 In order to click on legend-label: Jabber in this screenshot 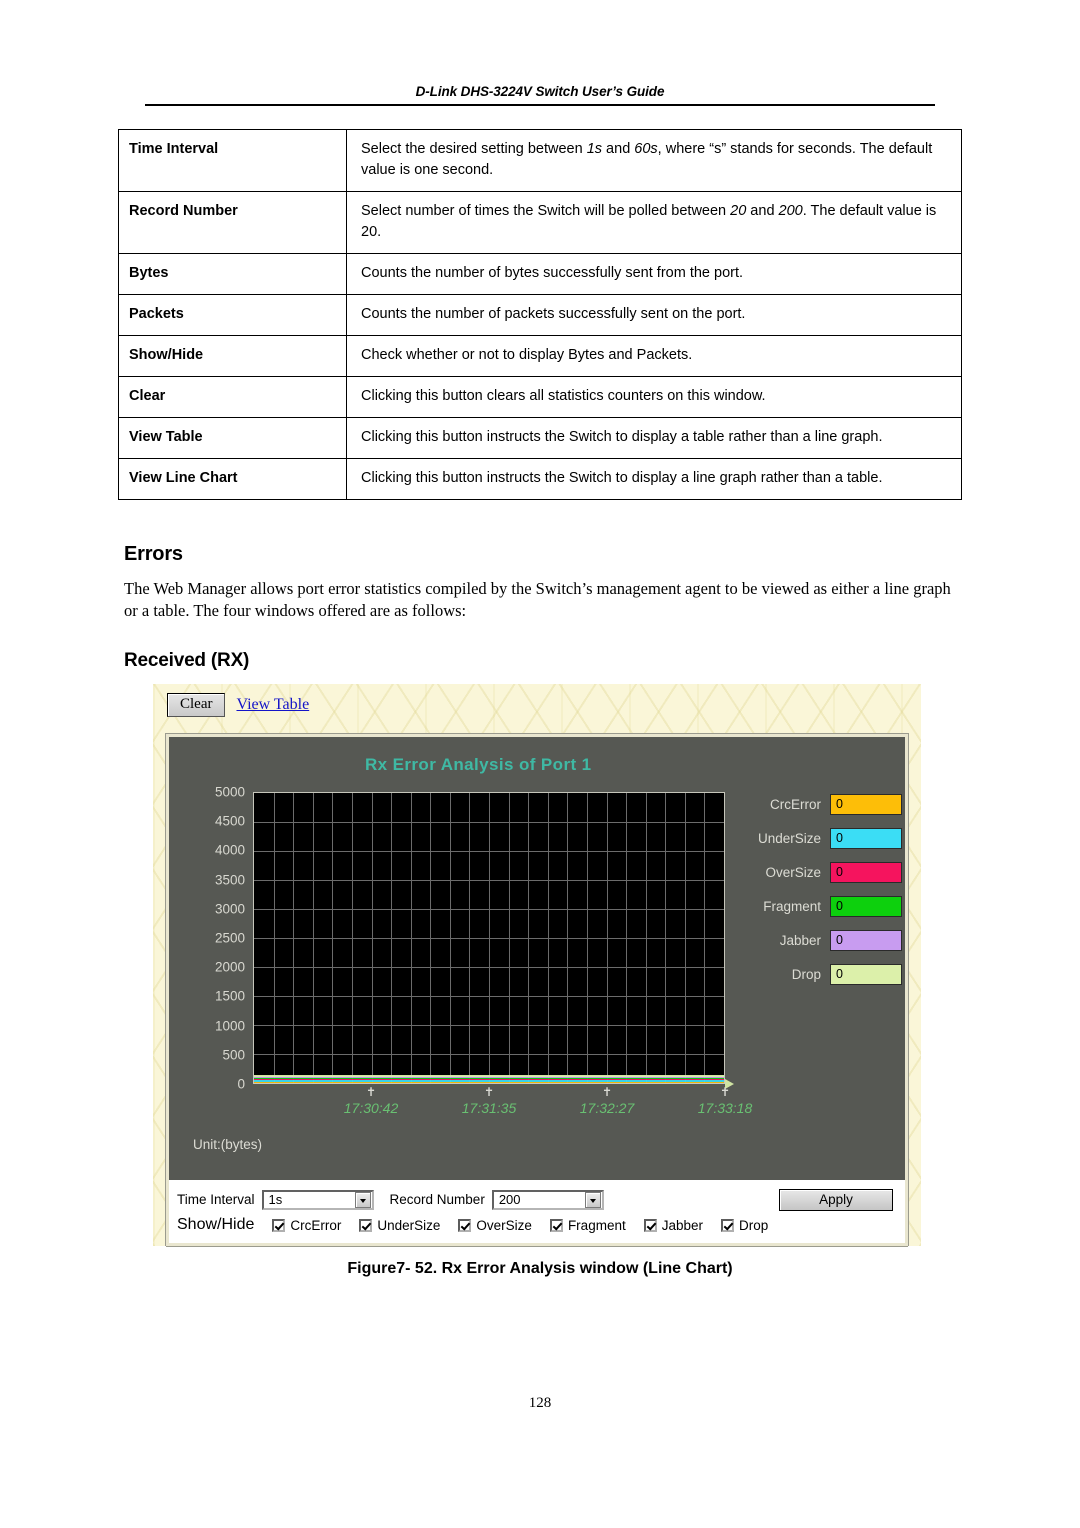, I will do `click(800, 940)`.